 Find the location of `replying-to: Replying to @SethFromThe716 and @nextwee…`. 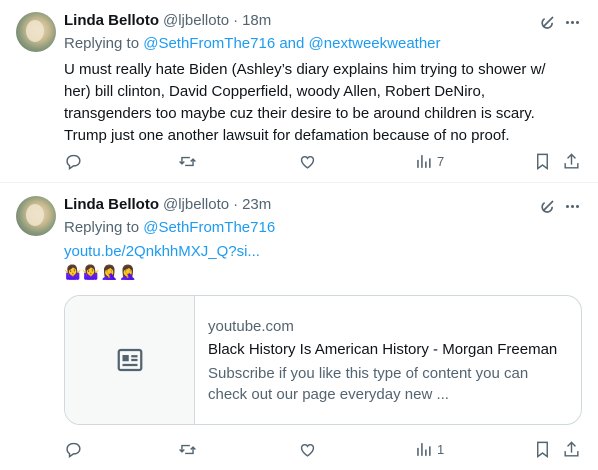

replying-to: Replying to @SethFromThe716 and @nextwee… is located at coordinates (252, 43).